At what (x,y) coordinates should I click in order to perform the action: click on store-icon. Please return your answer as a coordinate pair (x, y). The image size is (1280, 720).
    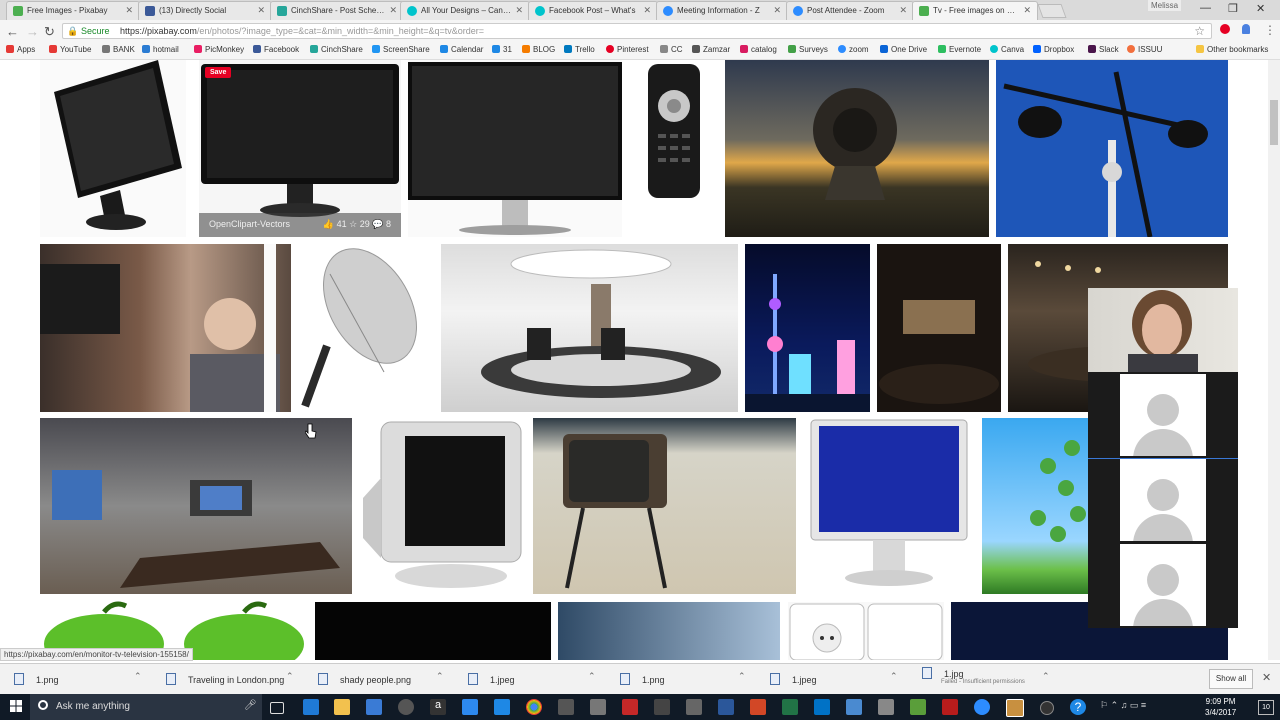
    Looking at the image, I should click on (374, 707).